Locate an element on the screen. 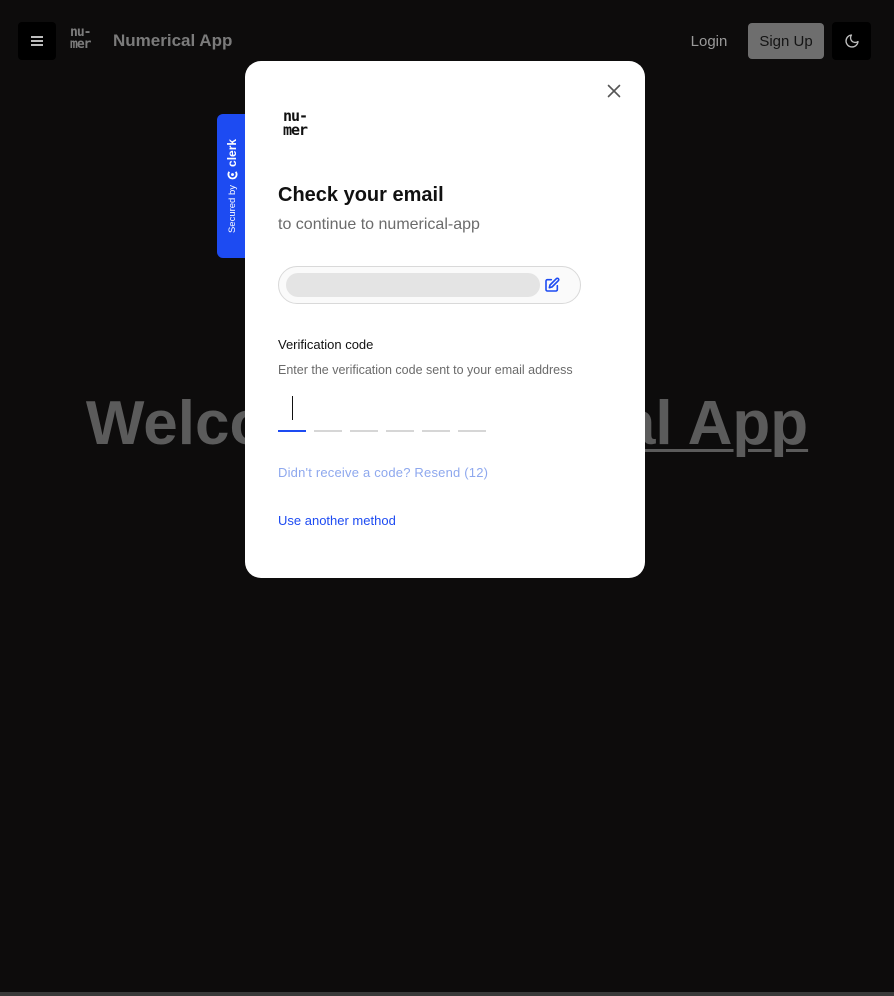  theme-toggle-button is located at coordinates (851, 41).